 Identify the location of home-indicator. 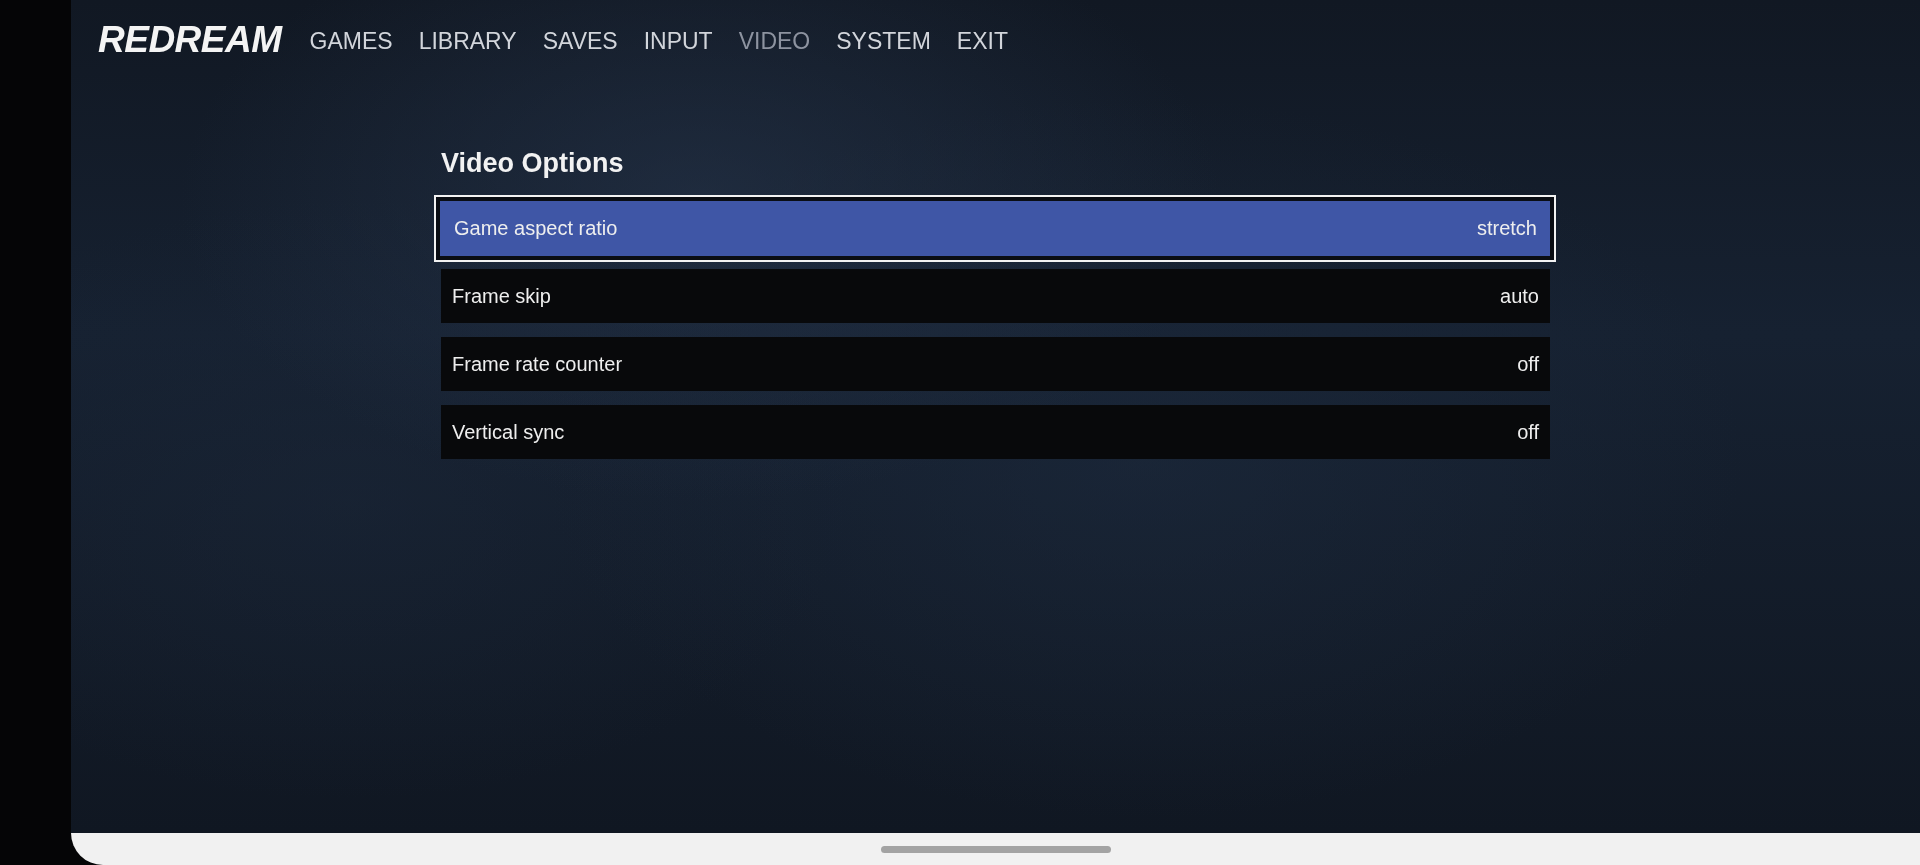
(995, 849).